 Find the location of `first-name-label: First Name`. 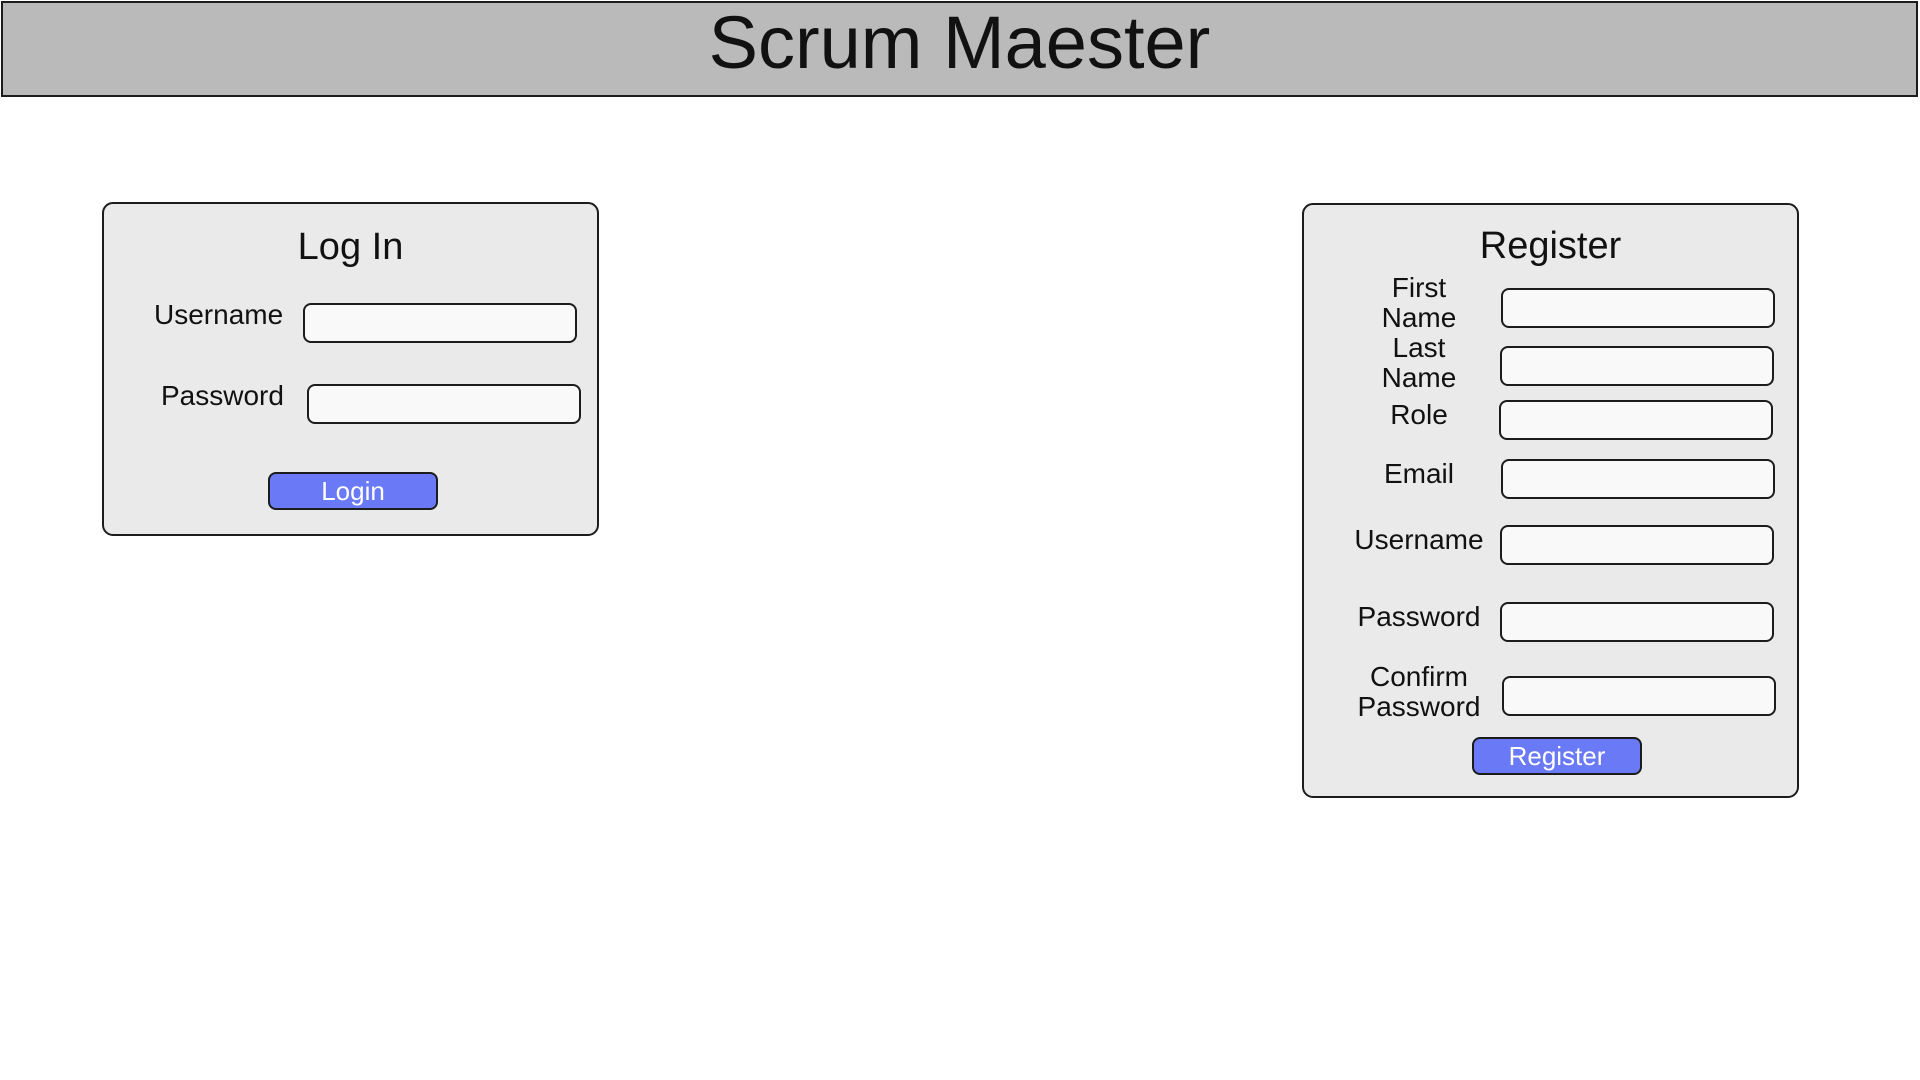

first-name-label: First Name is located at coordinates (1419, 302).